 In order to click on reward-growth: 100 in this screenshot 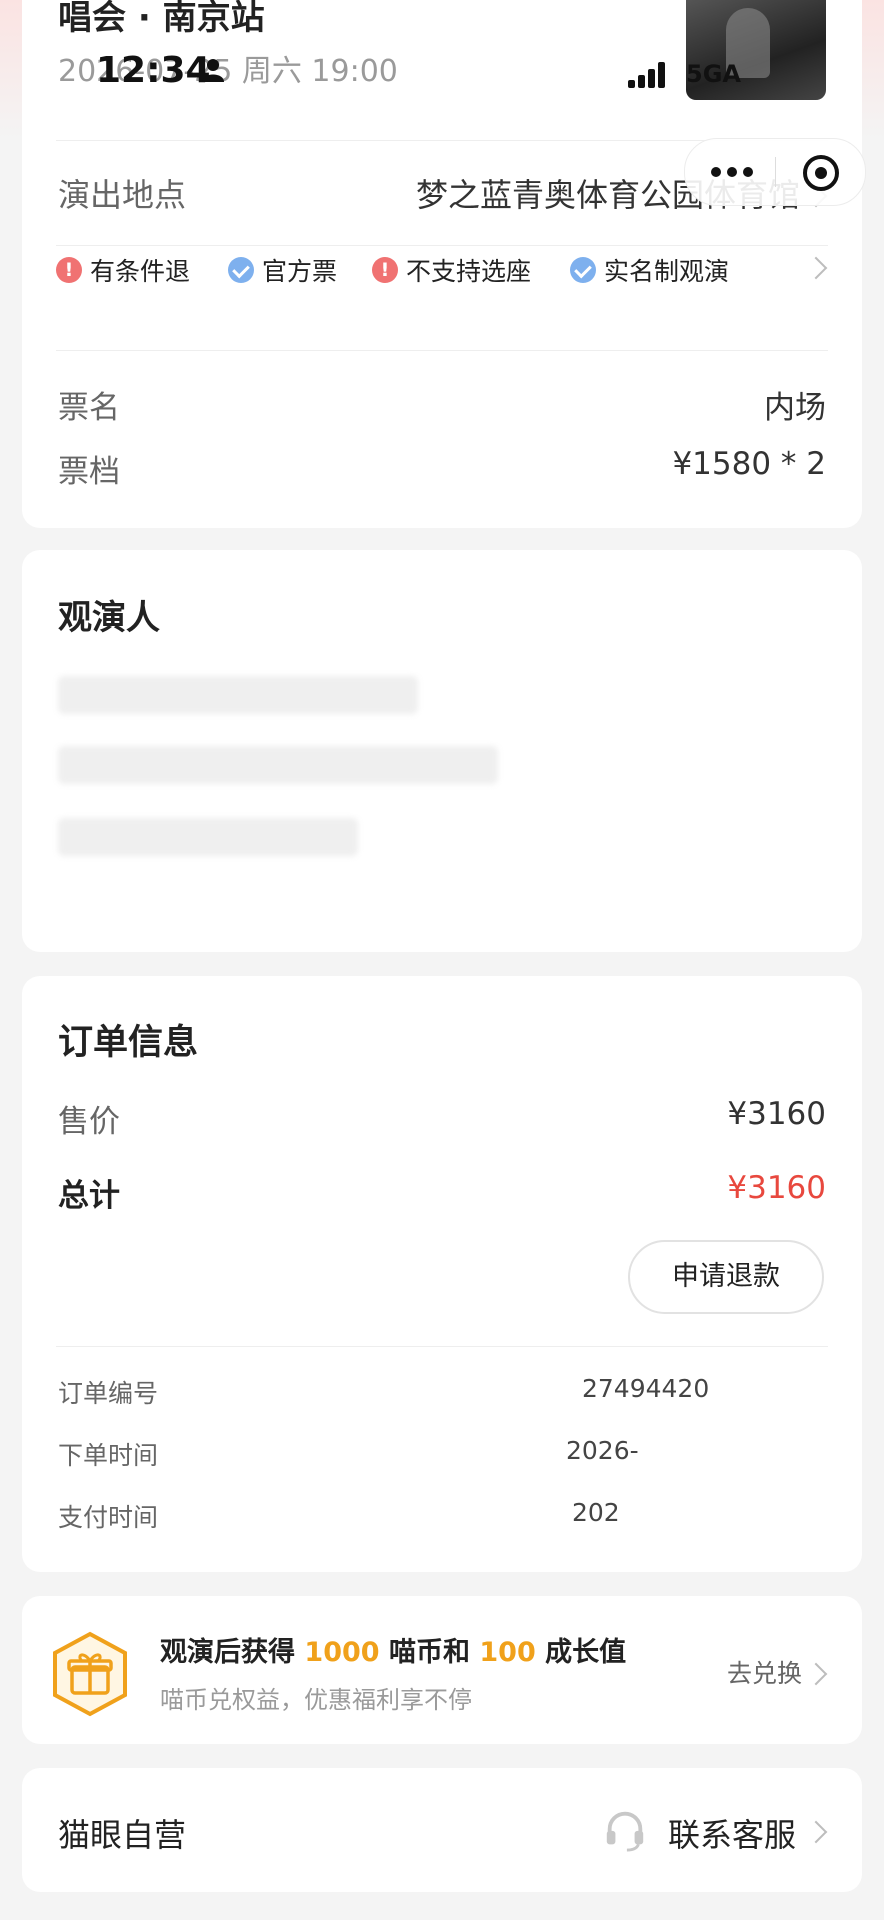, I will do `click(507, 1652)`.